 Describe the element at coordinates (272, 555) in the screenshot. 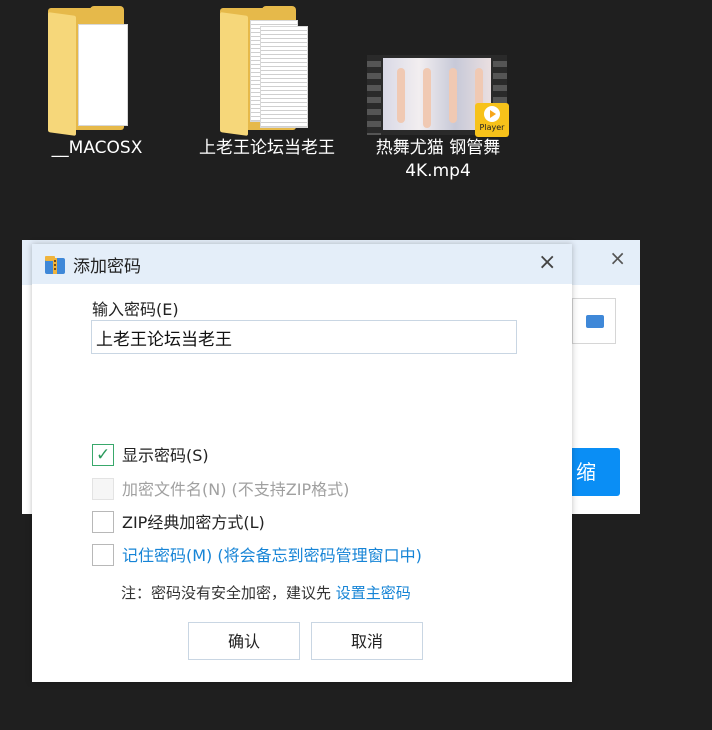

I see `option-label: 记住密码(M) (将会备忘到密码管理窗口中)` at that location.